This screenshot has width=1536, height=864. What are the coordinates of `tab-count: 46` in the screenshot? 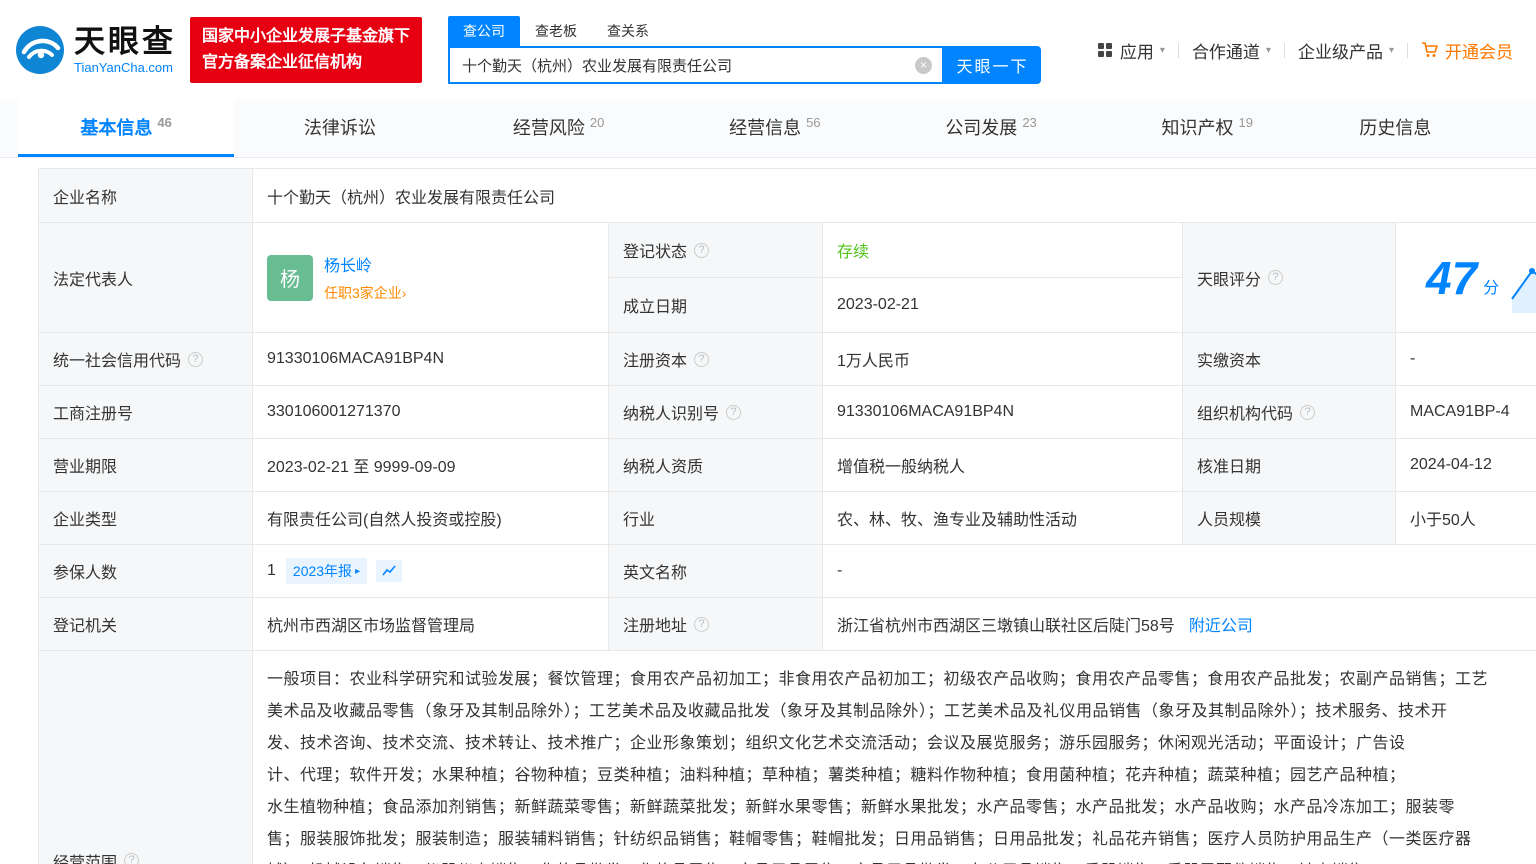 It's located at (164, 122).